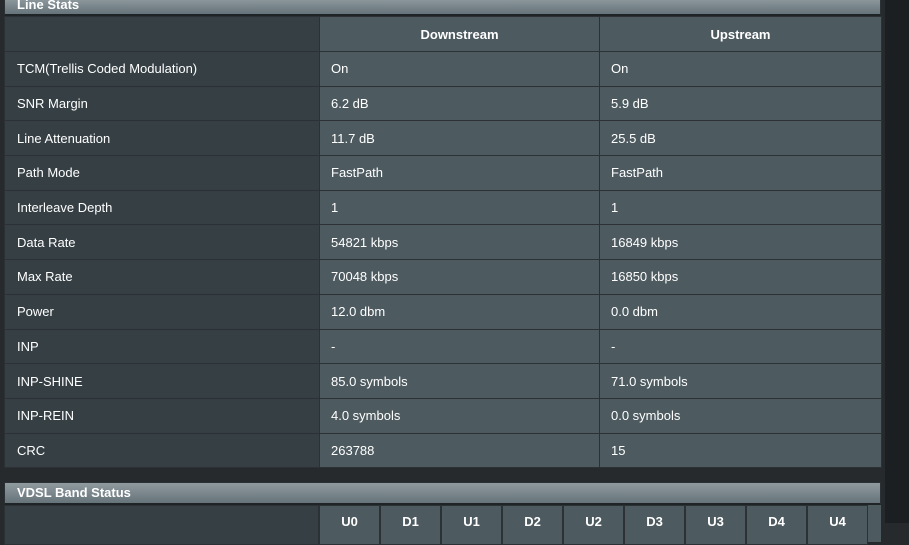 The height and width of the screenshot is (545, 909). I want to click on upstream-value: FastPath, so click(740, 173).